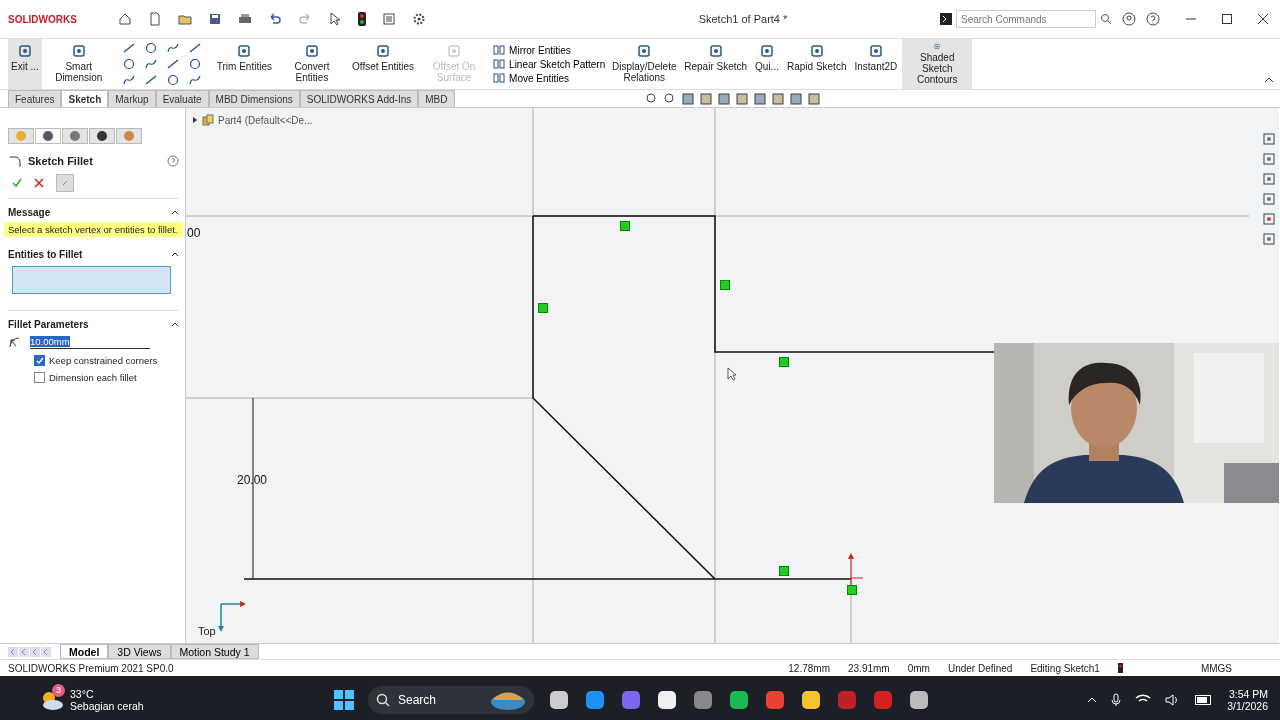  What do you see at coordinates (194, 233) in the screenshot?
I see `dimension-label: 00` at bounding box center [194, 233].